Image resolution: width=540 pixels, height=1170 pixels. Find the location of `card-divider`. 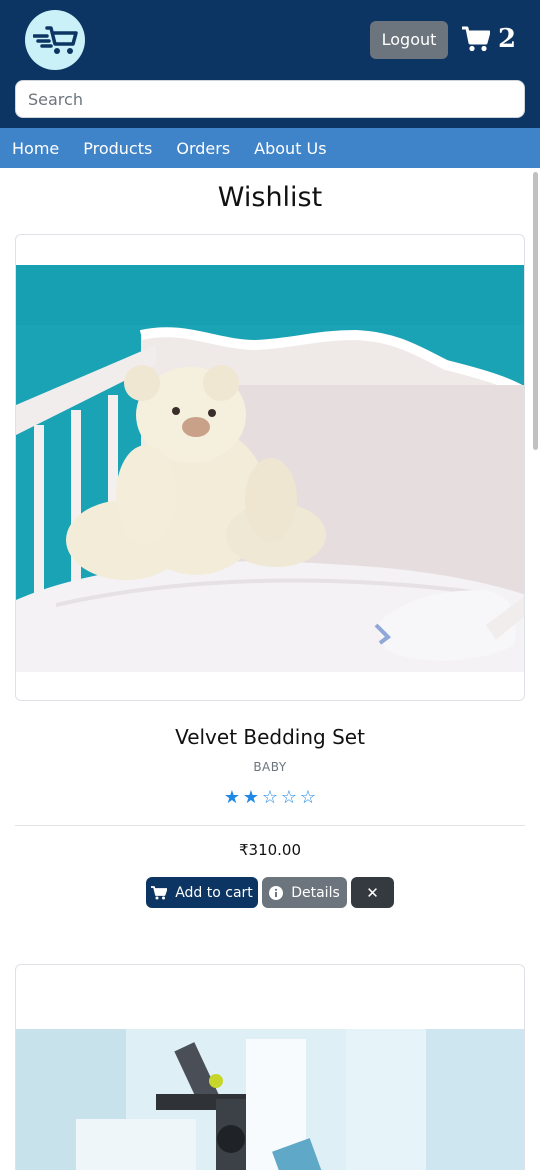

card-divider is located at coordinates (270, 825).